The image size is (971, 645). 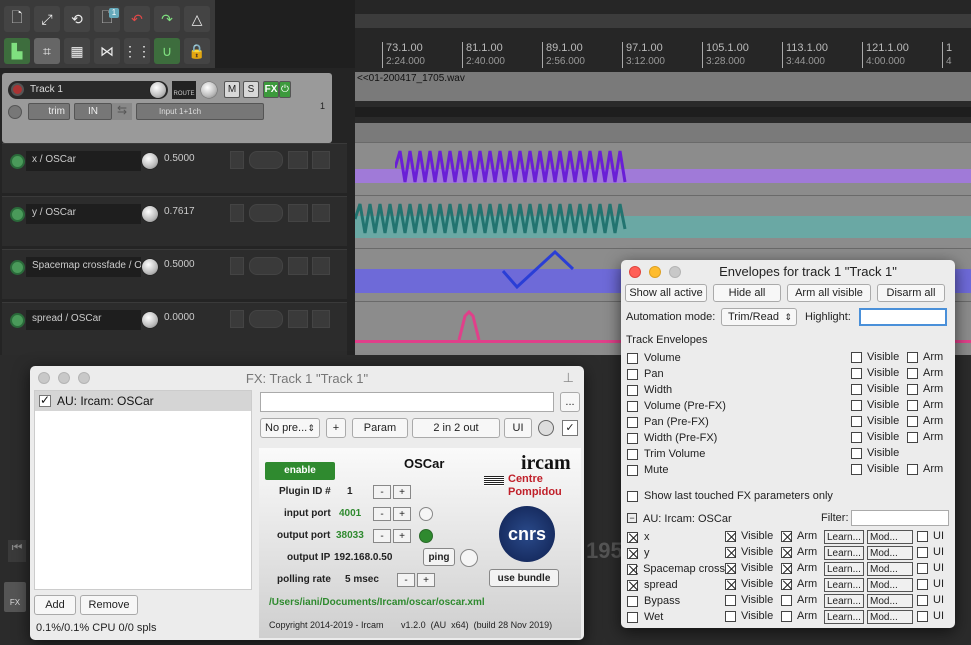 I want to click on audio-item: <<01-200417_1705.wav, so click(x=663, y=107).